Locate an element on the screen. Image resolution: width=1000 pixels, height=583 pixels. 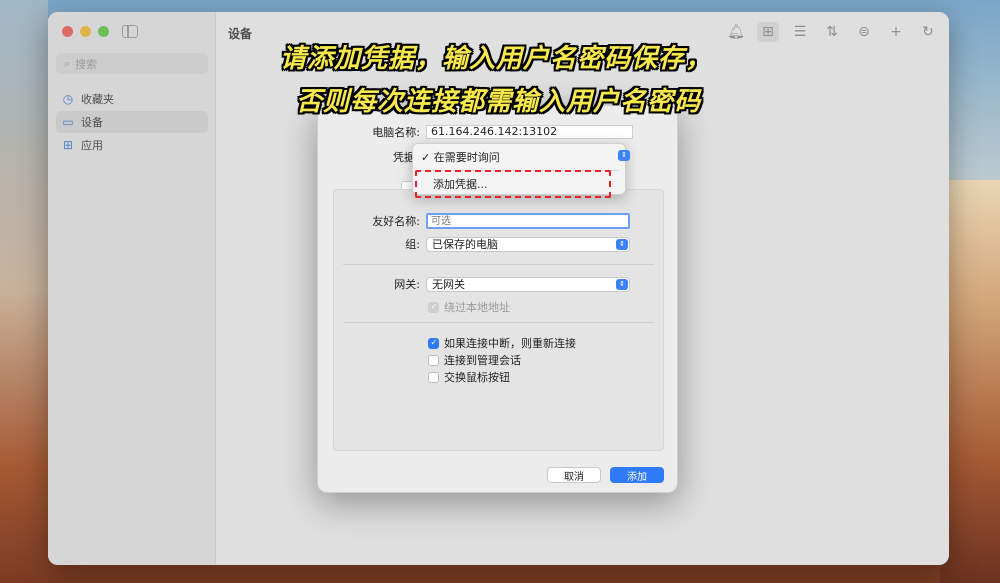
bypass-local-checkbox is located at coordinates (433, 307).